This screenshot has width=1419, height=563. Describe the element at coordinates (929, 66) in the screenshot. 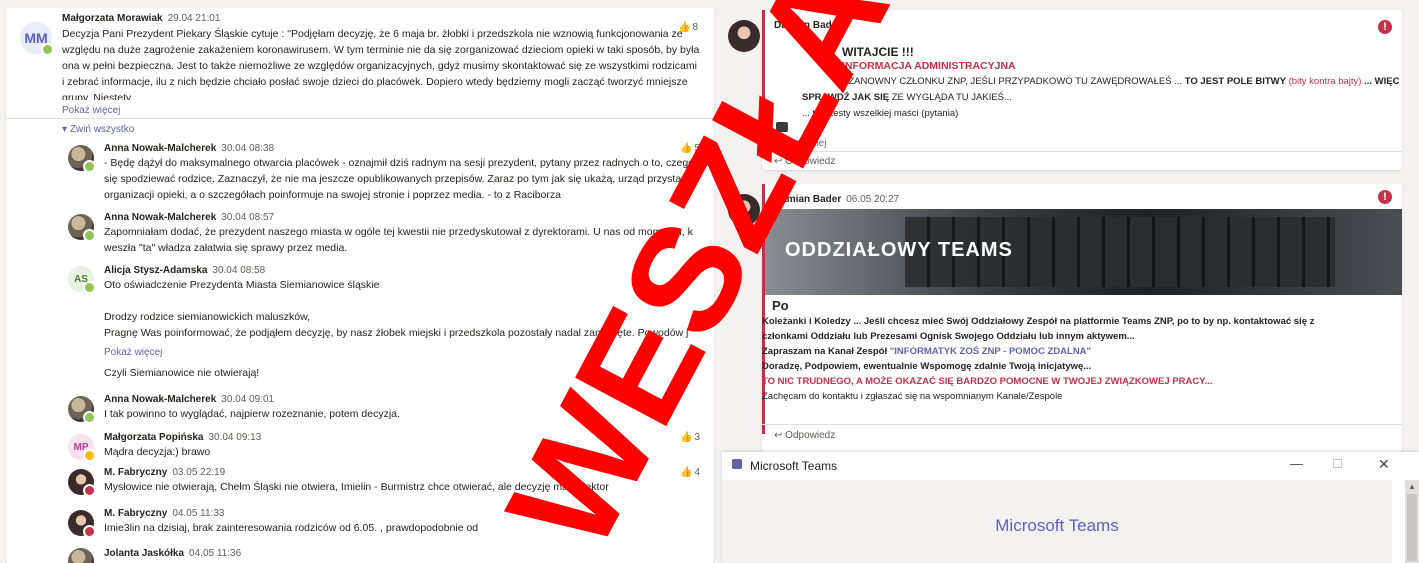

I see `post-info: INFORMACJA ADMINISTRACYJNA` at that location.